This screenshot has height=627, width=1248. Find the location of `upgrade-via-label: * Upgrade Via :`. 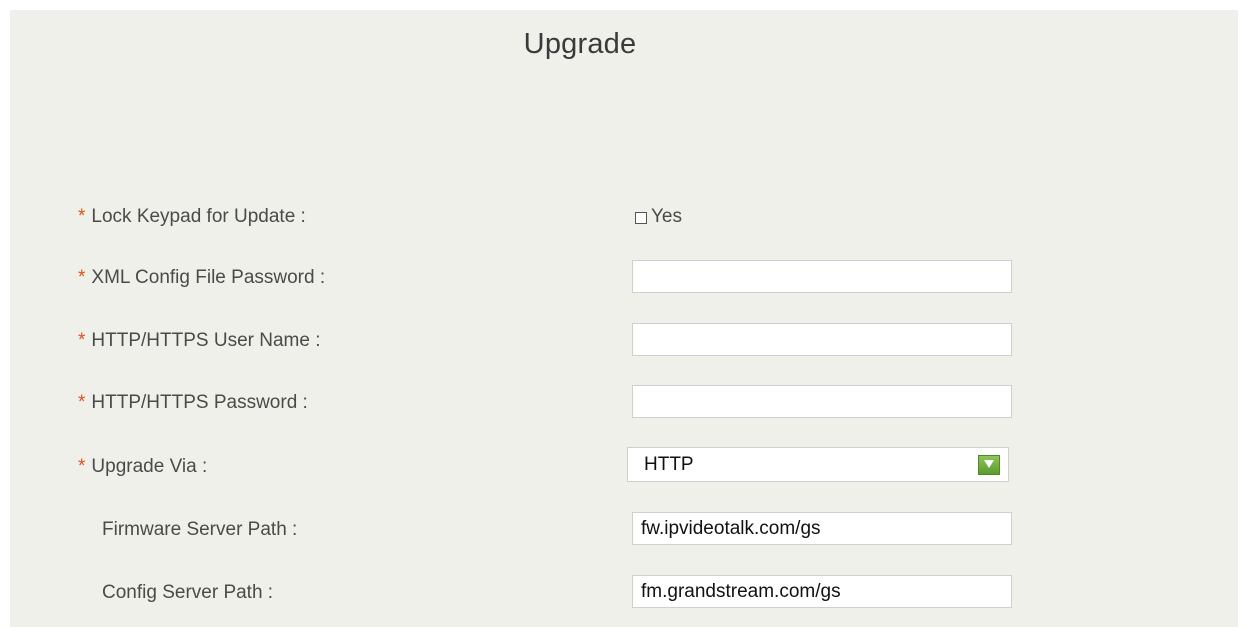

upgrade-via-label: * Upgrade Via : is located at coordinates (142, 467).